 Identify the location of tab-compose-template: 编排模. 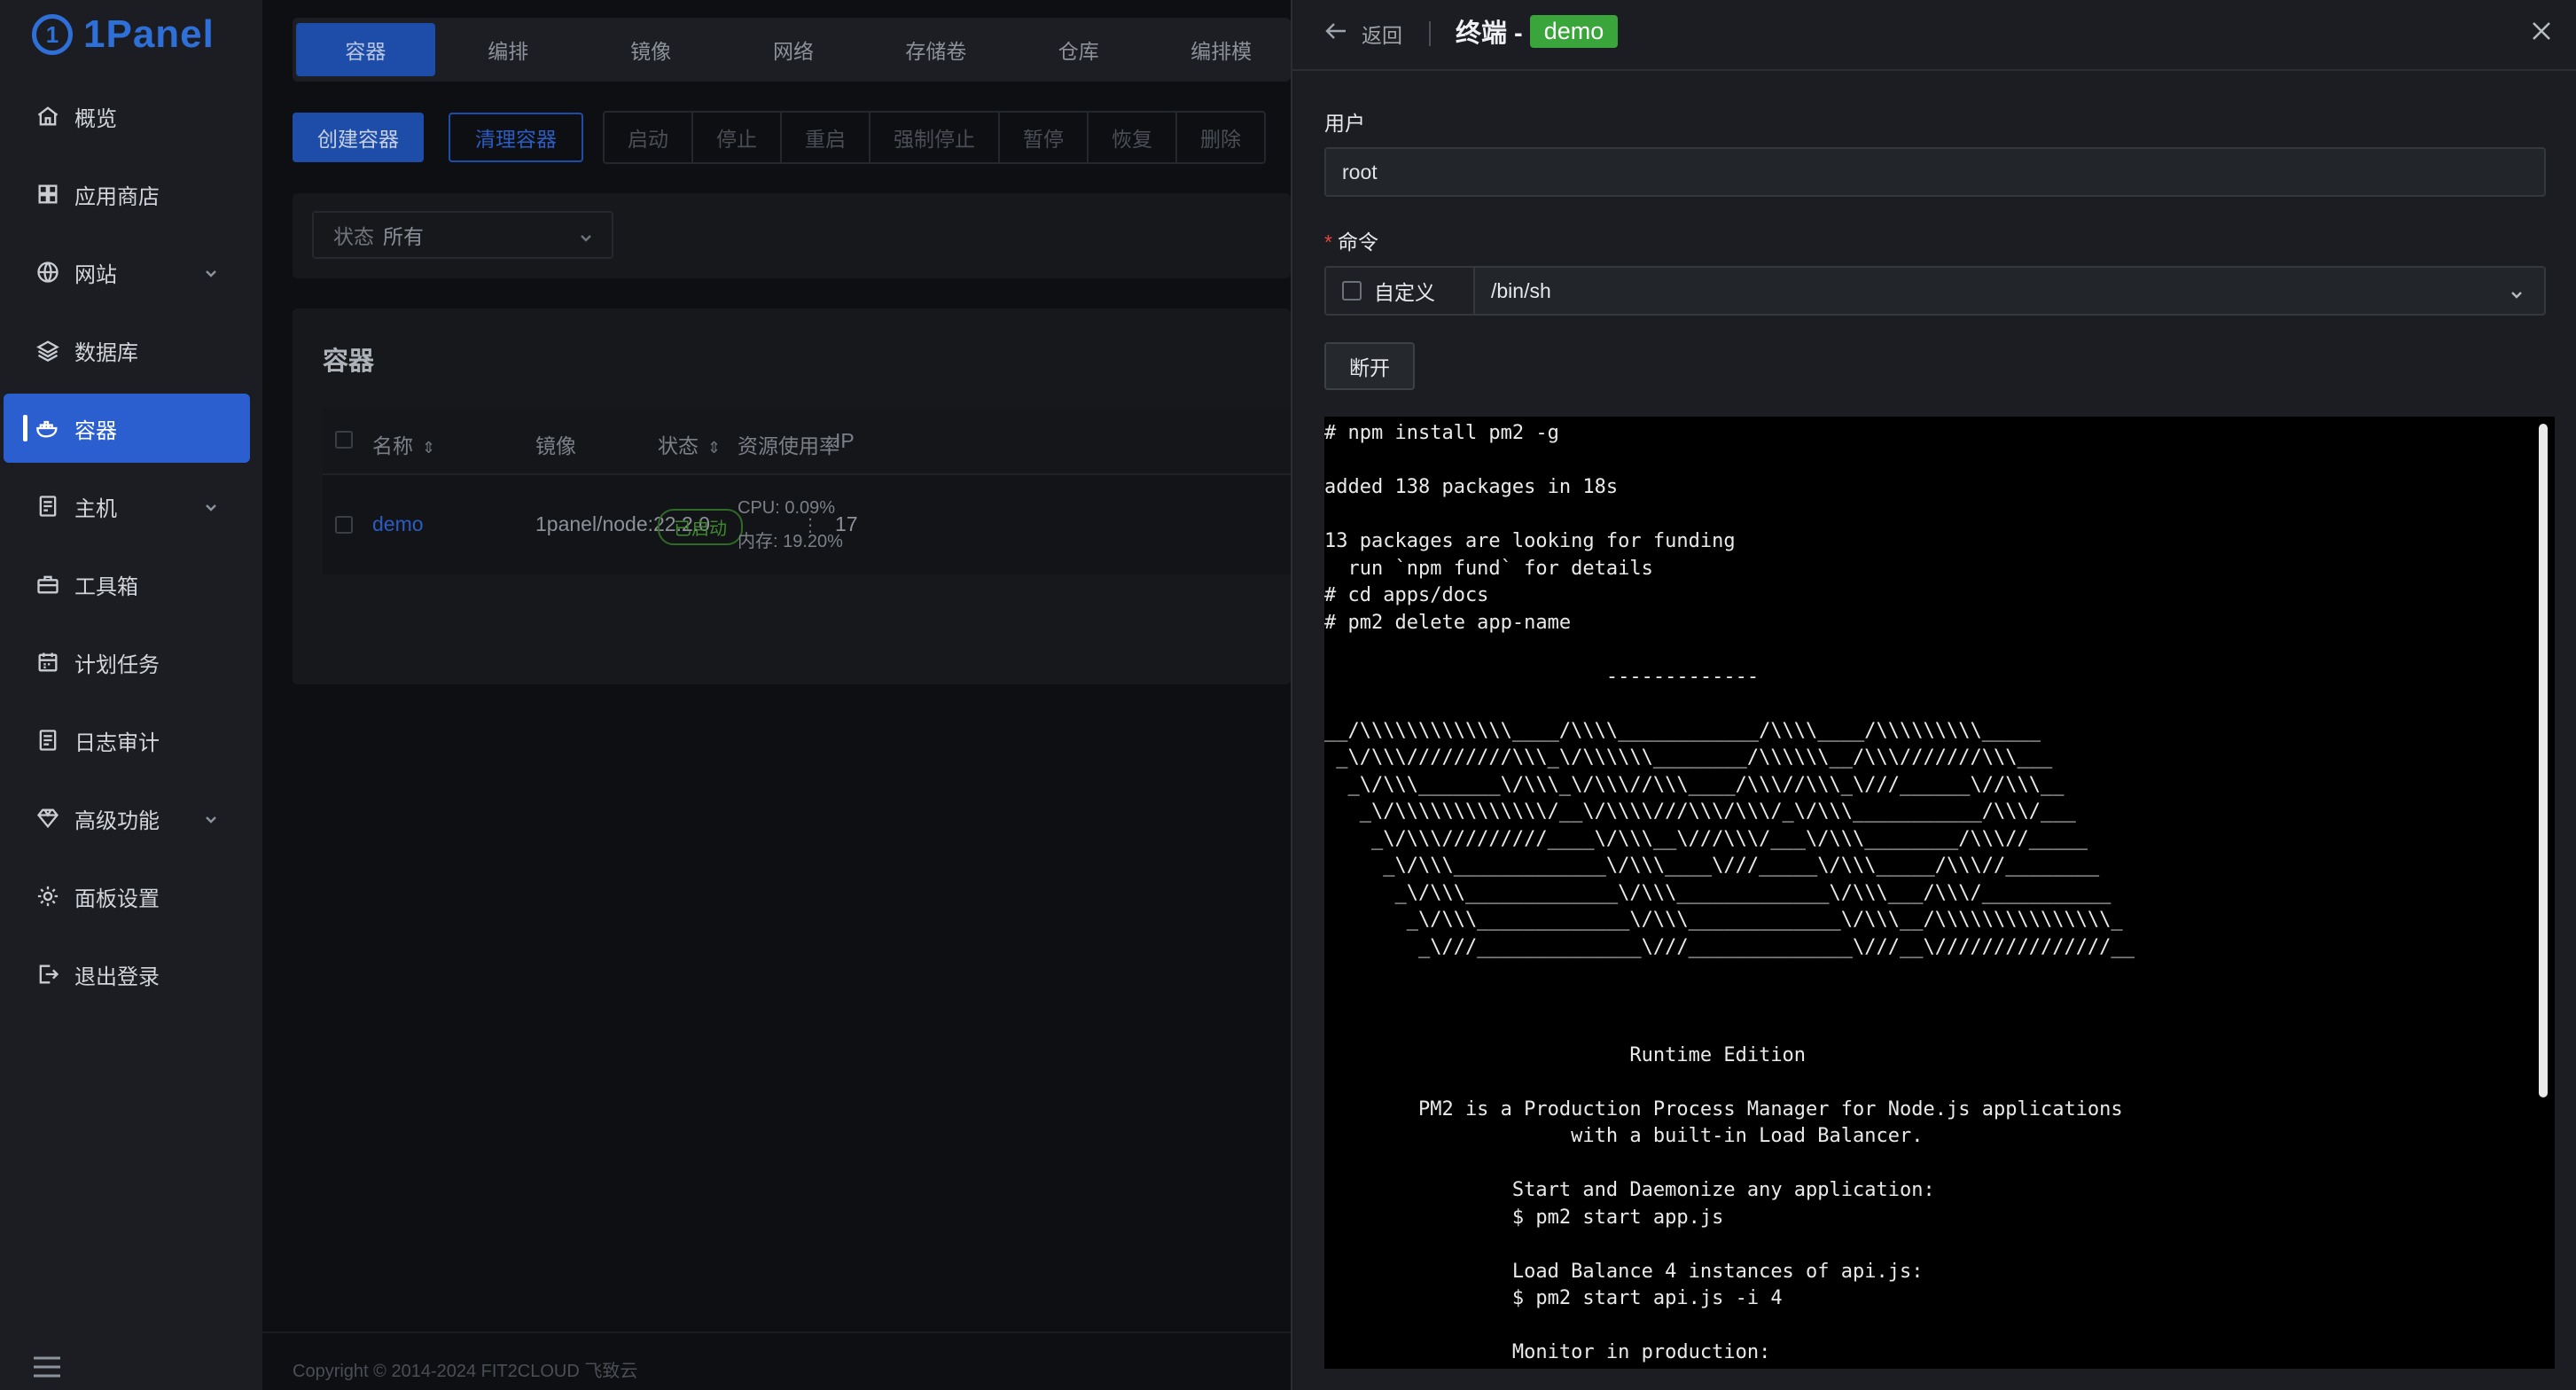
(1221, 49).